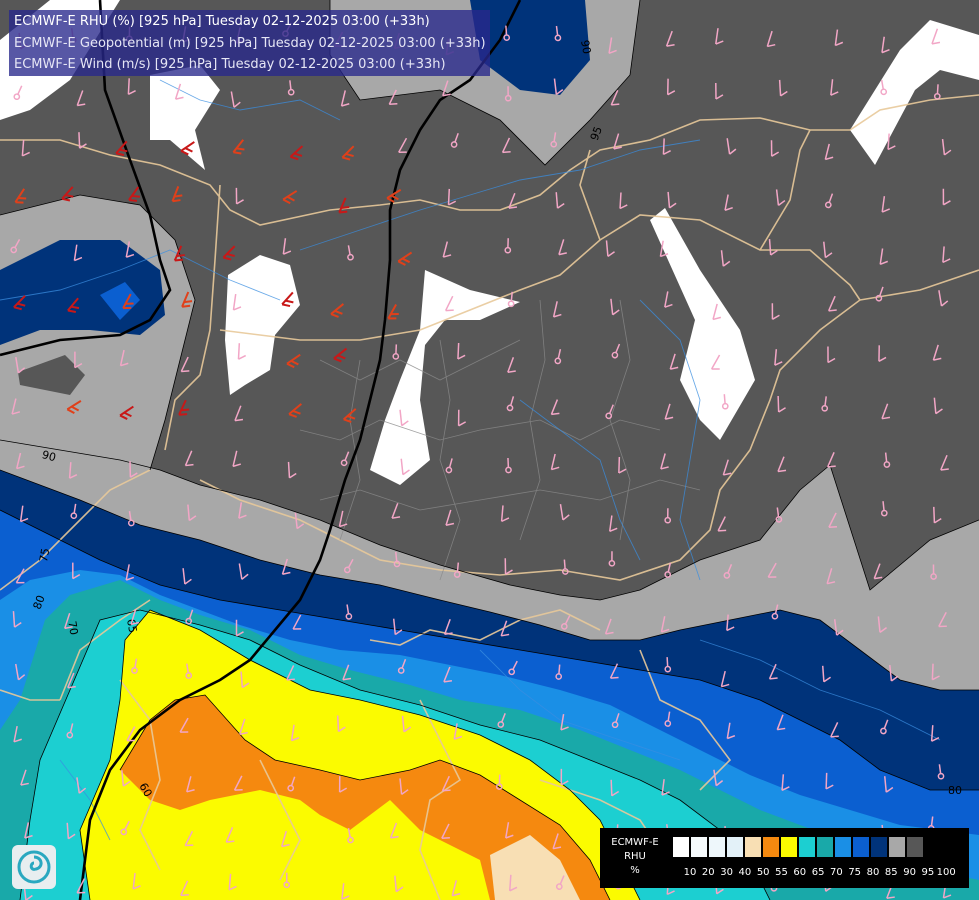  Describe the element at coordinates (44, 555) in the screenshot. I see `contour-label: 75` at that location.